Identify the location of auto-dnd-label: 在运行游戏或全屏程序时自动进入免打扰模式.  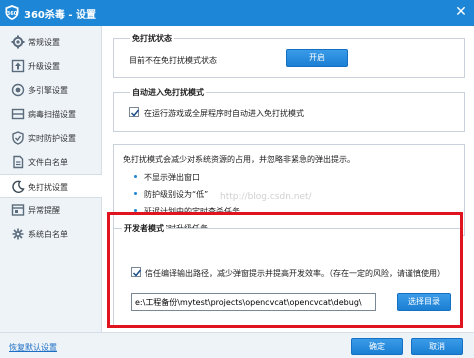
(224, 113).